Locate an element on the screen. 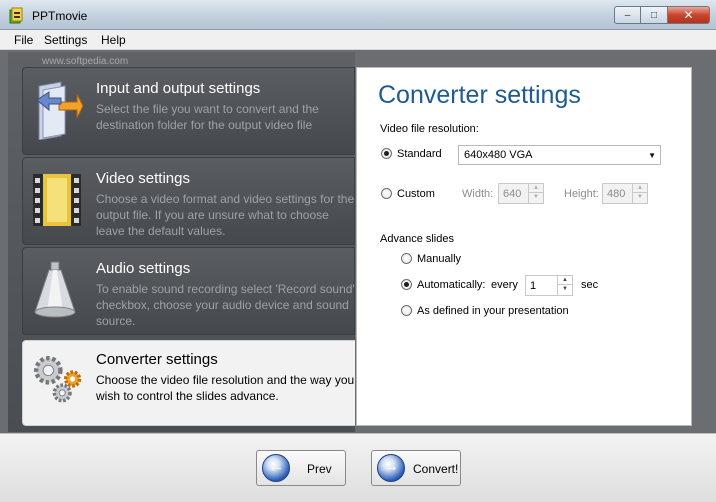 This screenshot has width=716, height=502. custom-radio is located at coordinates (386, 193).